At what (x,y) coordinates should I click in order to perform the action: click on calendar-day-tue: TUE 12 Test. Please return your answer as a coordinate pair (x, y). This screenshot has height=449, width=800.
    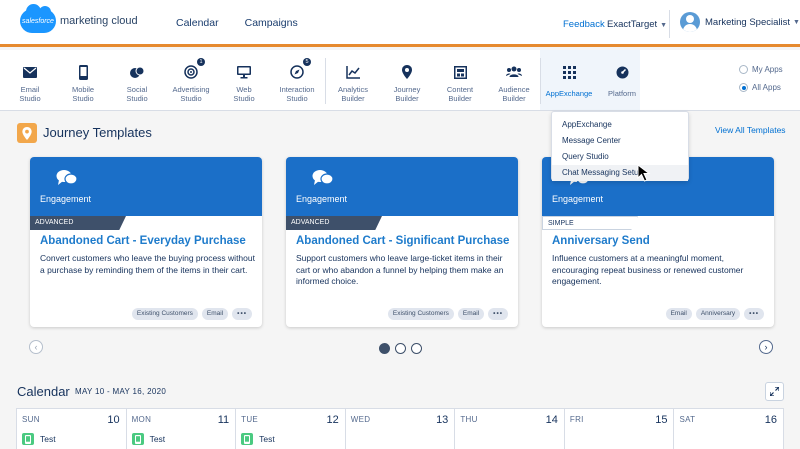
    Looking at the image, I should click on (291, 429).